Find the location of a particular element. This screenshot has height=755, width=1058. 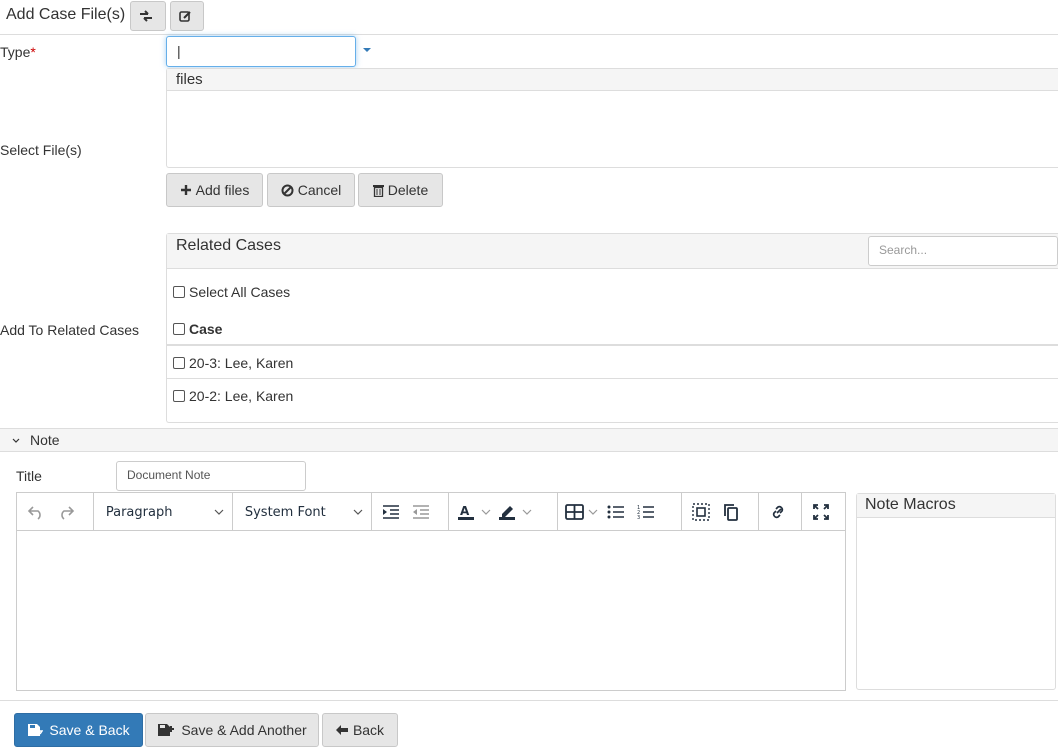

select-all-cases: Select All Cases is located at coordinates (231, 292).